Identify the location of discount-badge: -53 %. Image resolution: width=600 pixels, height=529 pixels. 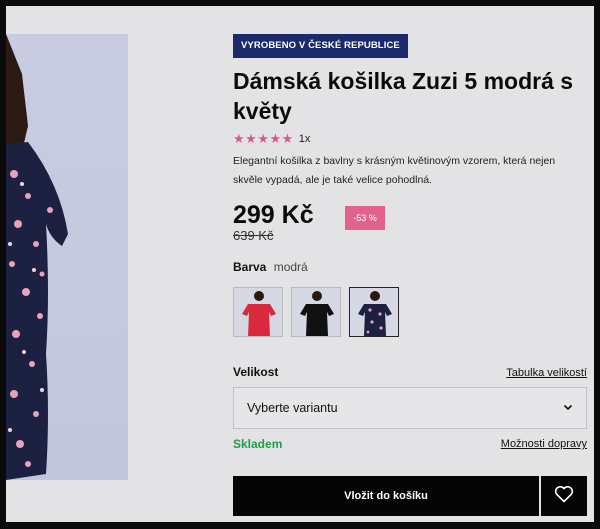
(365, 218).